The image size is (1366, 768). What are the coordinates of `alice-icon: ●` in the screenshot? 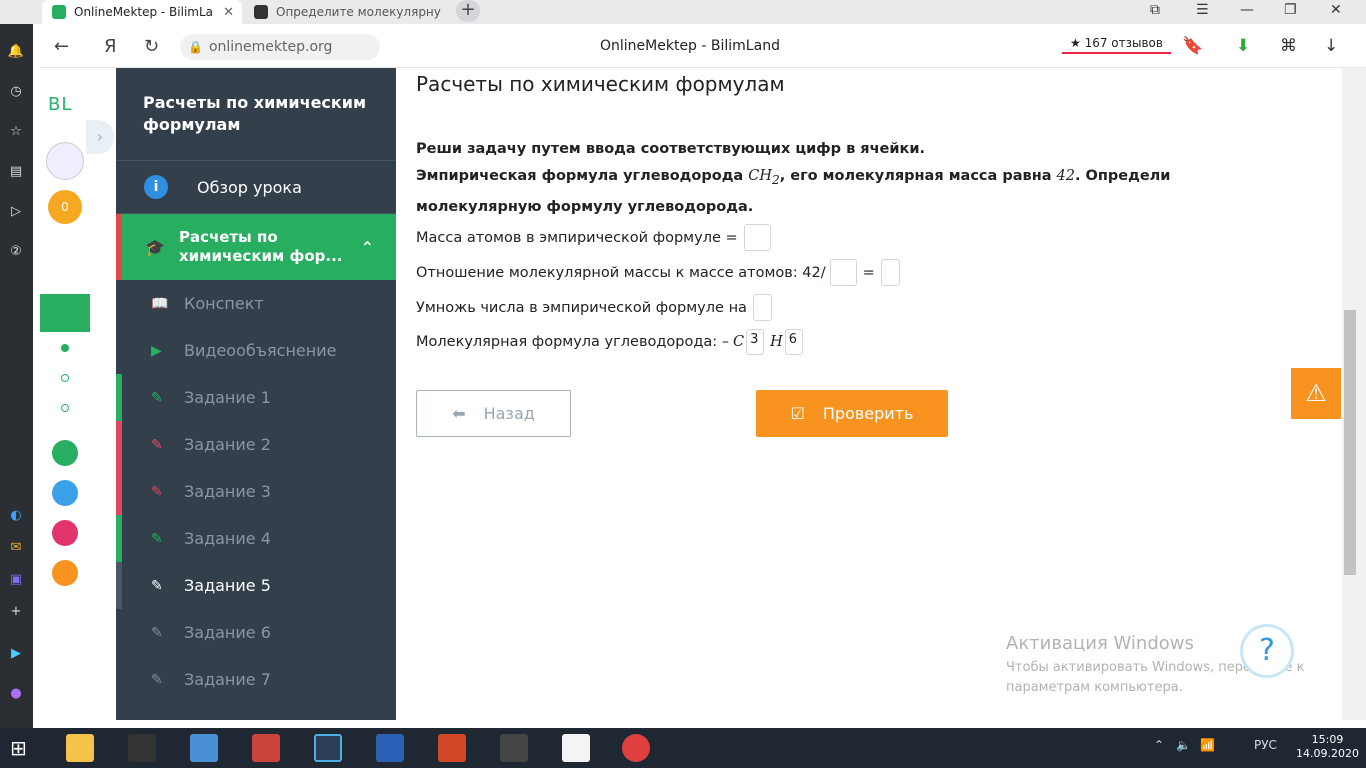 It's located at (16, 694).